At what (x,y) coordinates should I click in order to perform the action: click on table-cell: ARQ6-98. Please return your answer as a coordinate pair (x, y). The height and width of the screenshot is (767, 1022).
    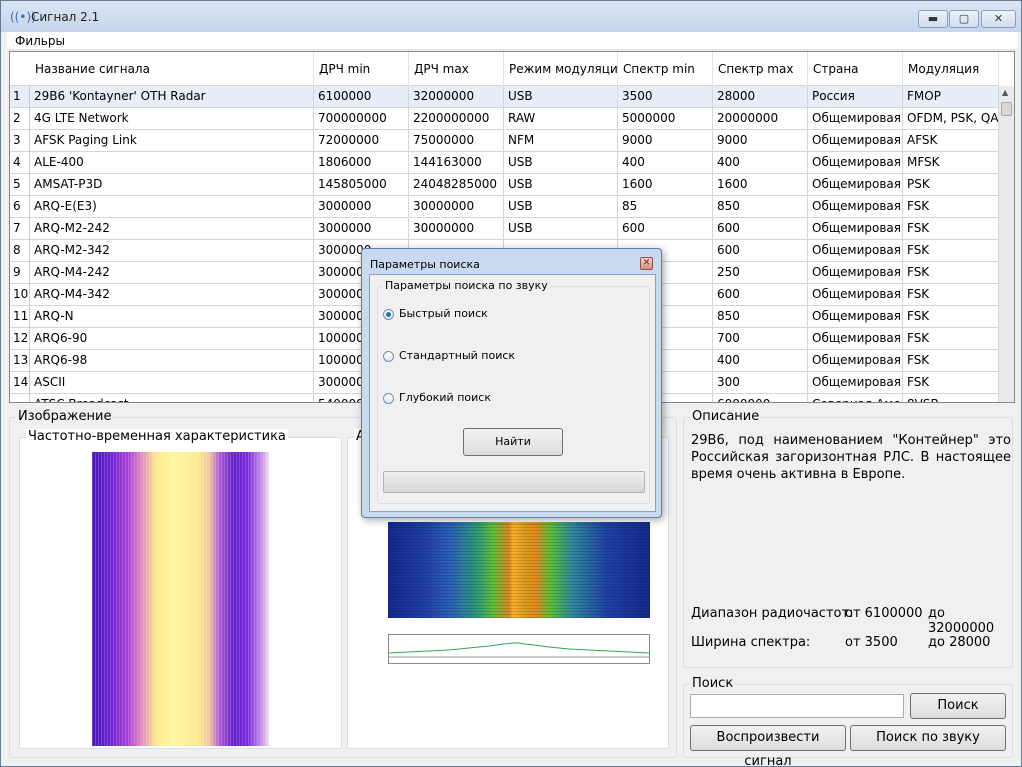
    Looking at the image, I should click on (172, 361).